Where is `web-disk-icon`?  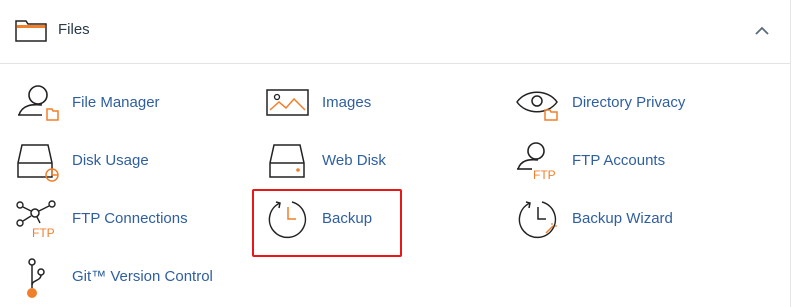
web-disk-icon is located at coordinates (287, 161).